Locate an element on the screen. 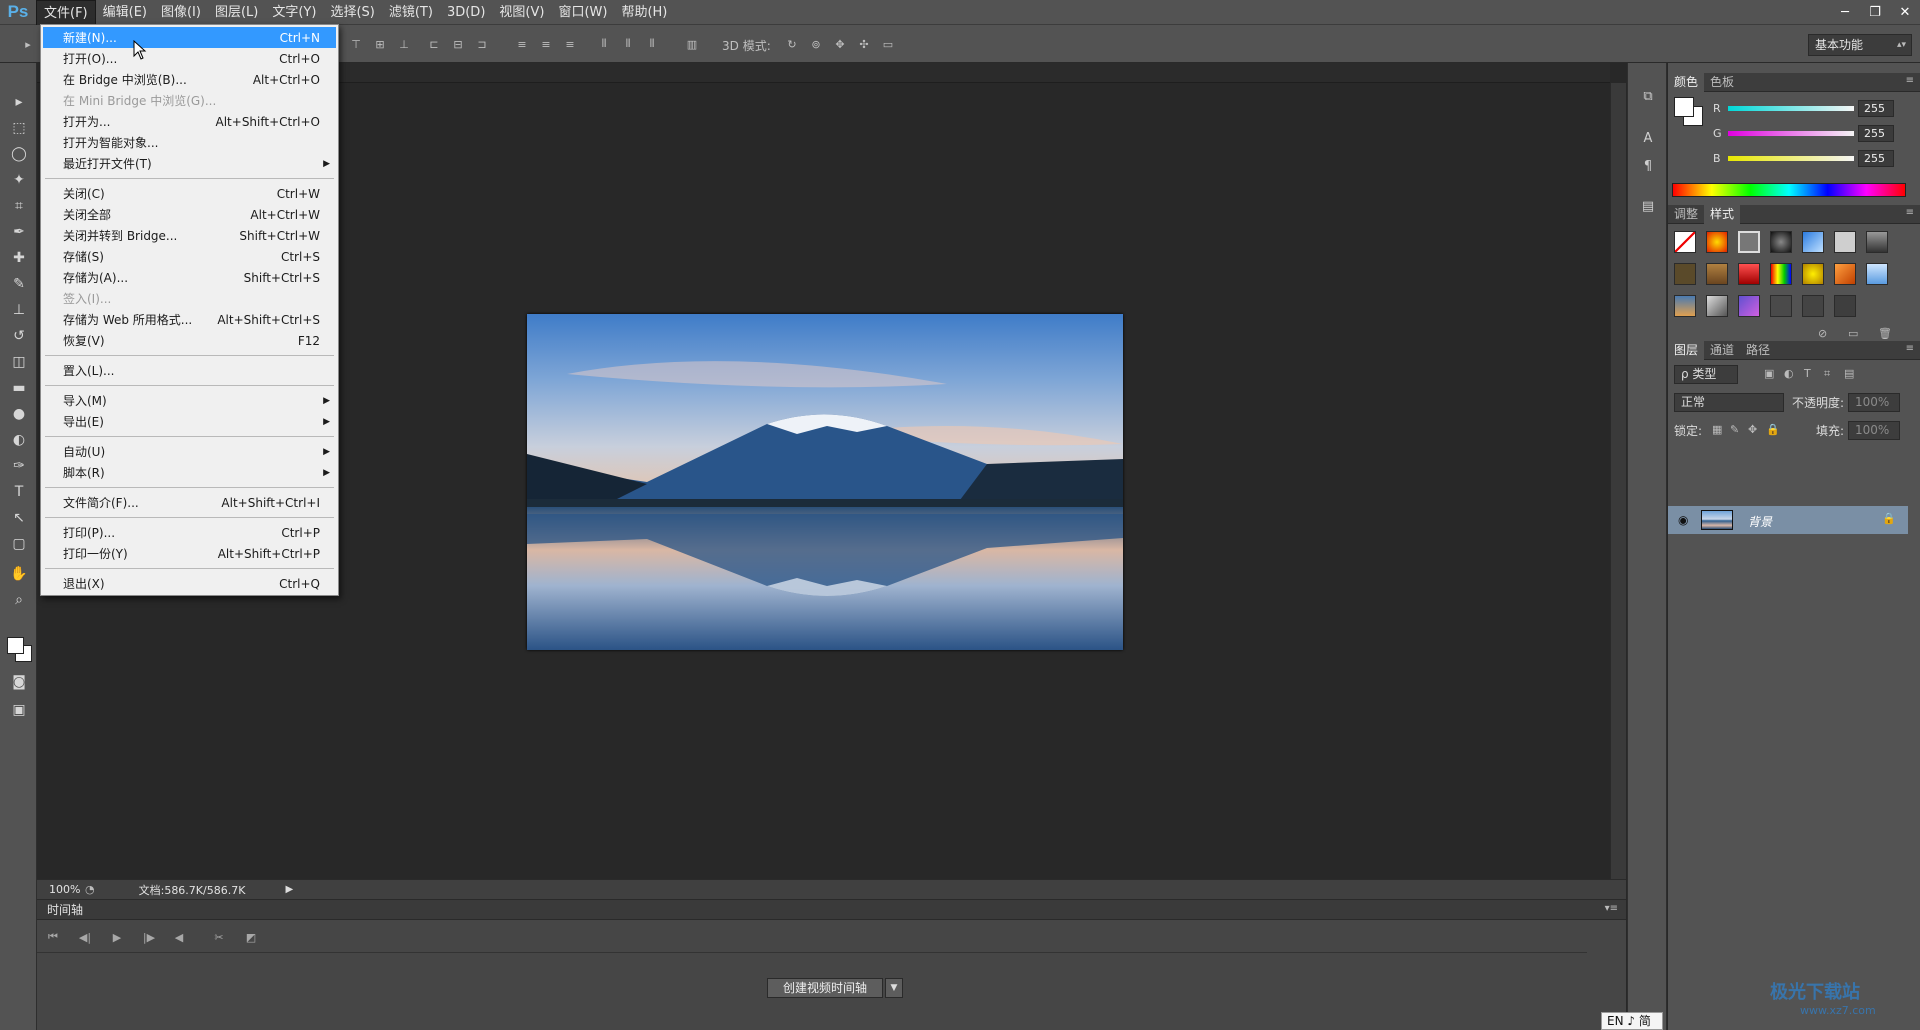  tab-paths: 路径 is located at coordinates (1758, 350).